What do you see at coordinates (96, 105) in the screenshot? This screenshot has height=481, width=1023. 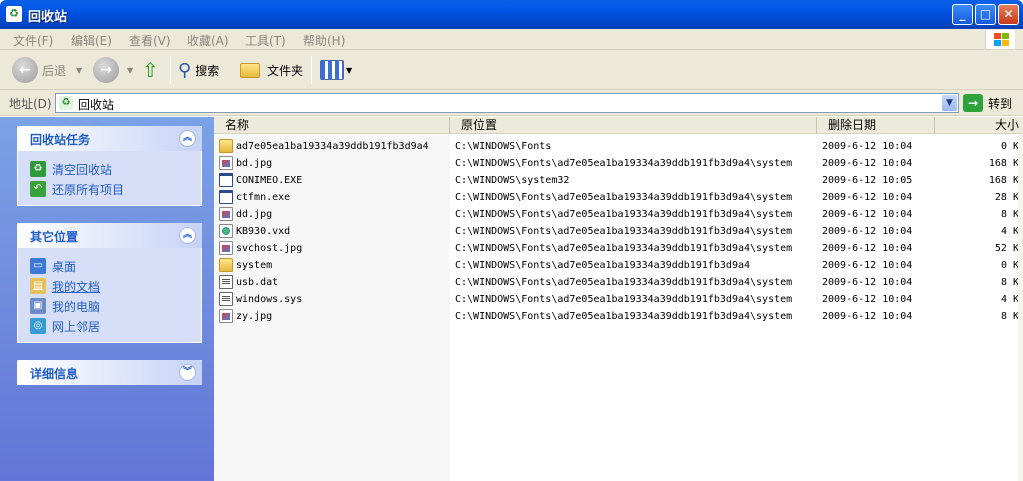 I see `address-value: 回收站` at bounding box center [96, 105].